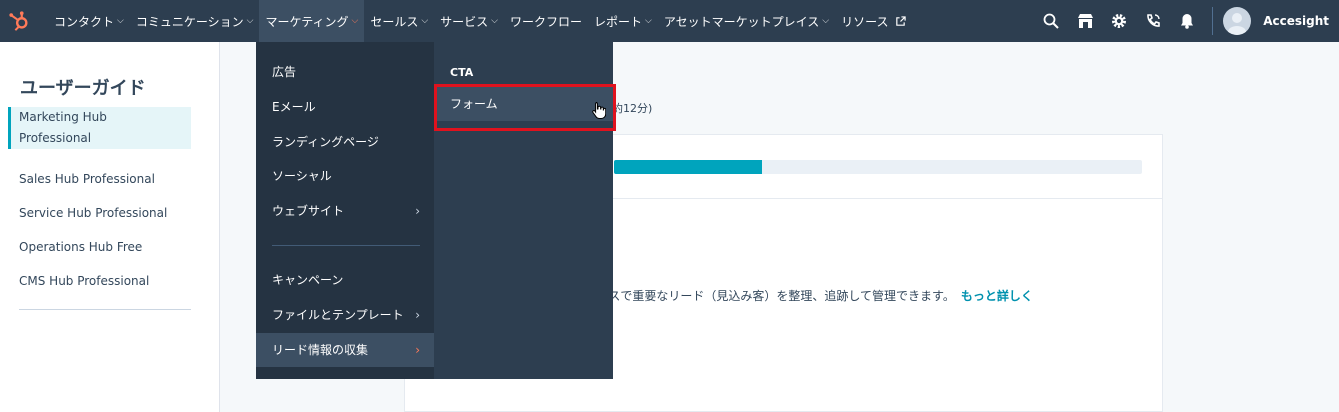 This screenshot has height=412, width=1339. I want to click on menu-item-landing-pages: ランディングページ, so click(345, 142).